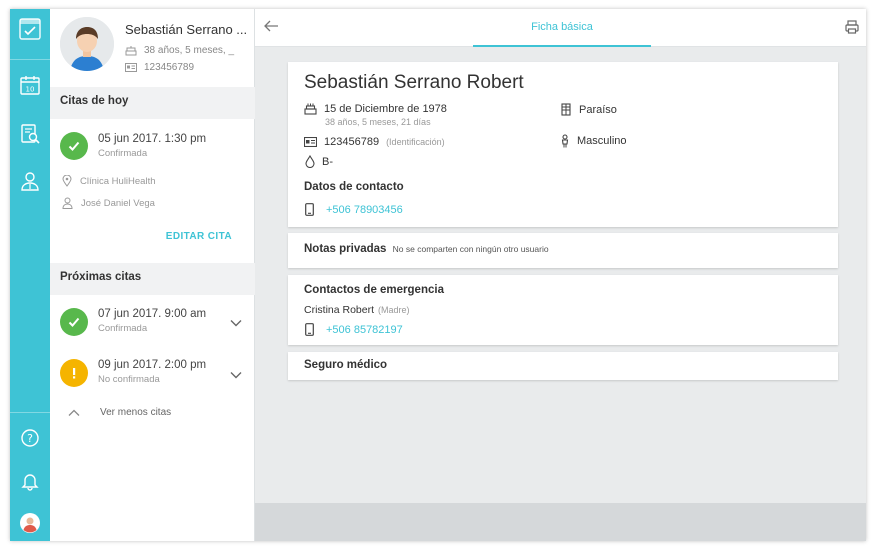  I want to click on gender-icon, so click(565, 141).